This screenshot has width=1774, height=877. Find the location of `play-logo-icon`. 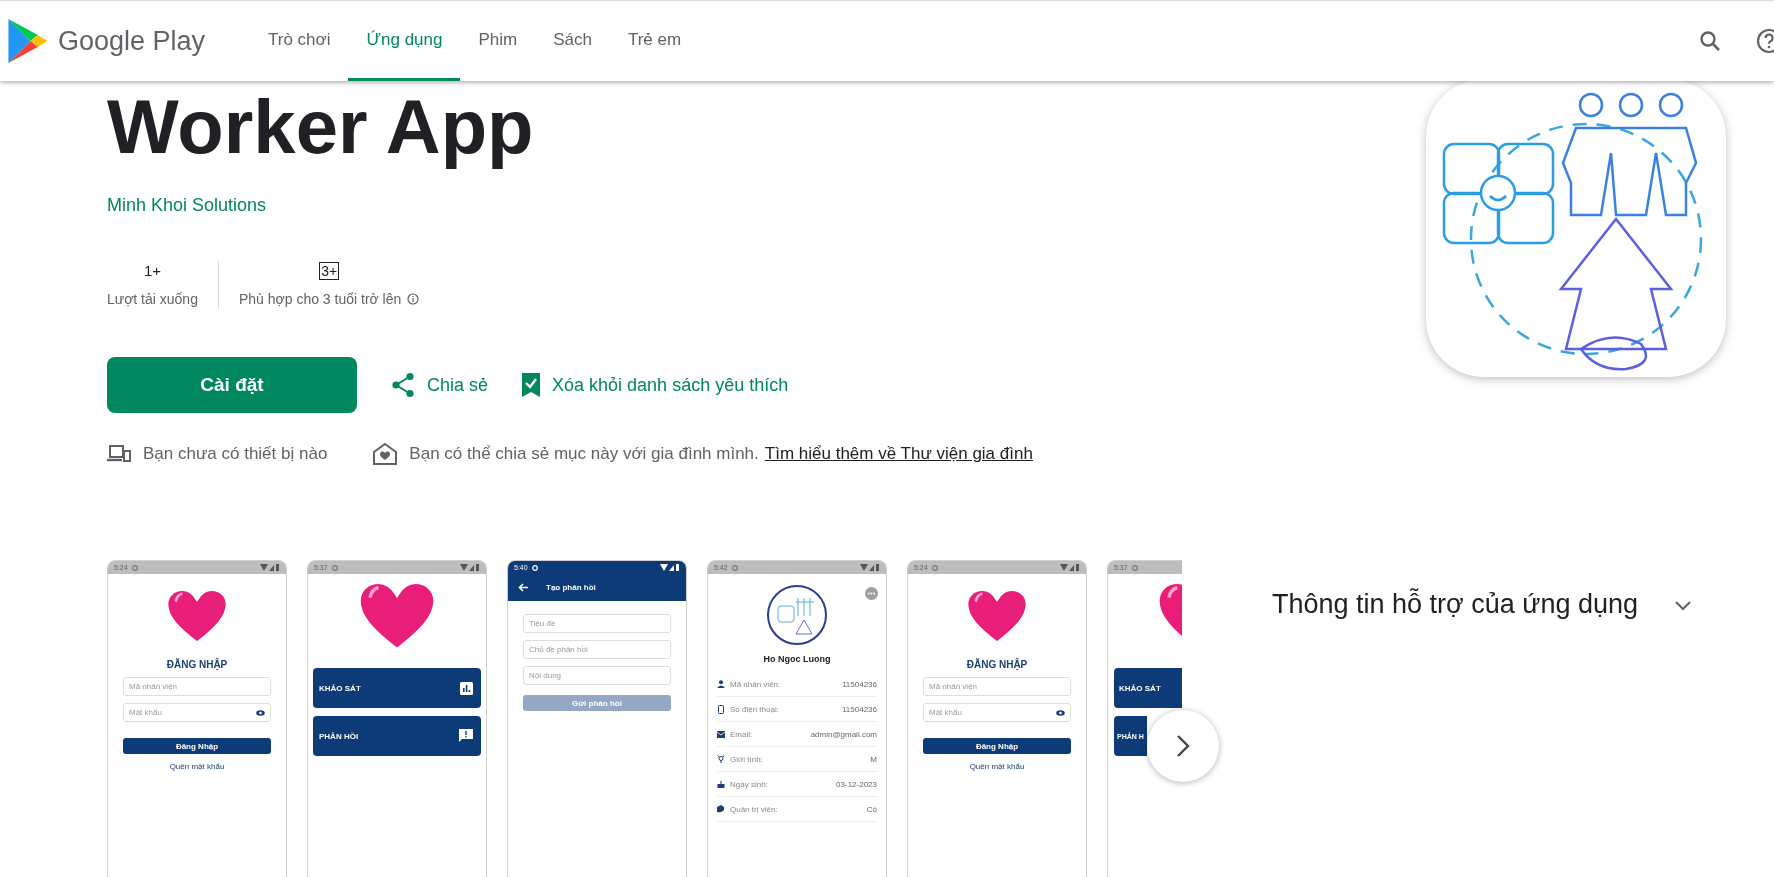

play-logo-icon is located at coordinates (28, 41).